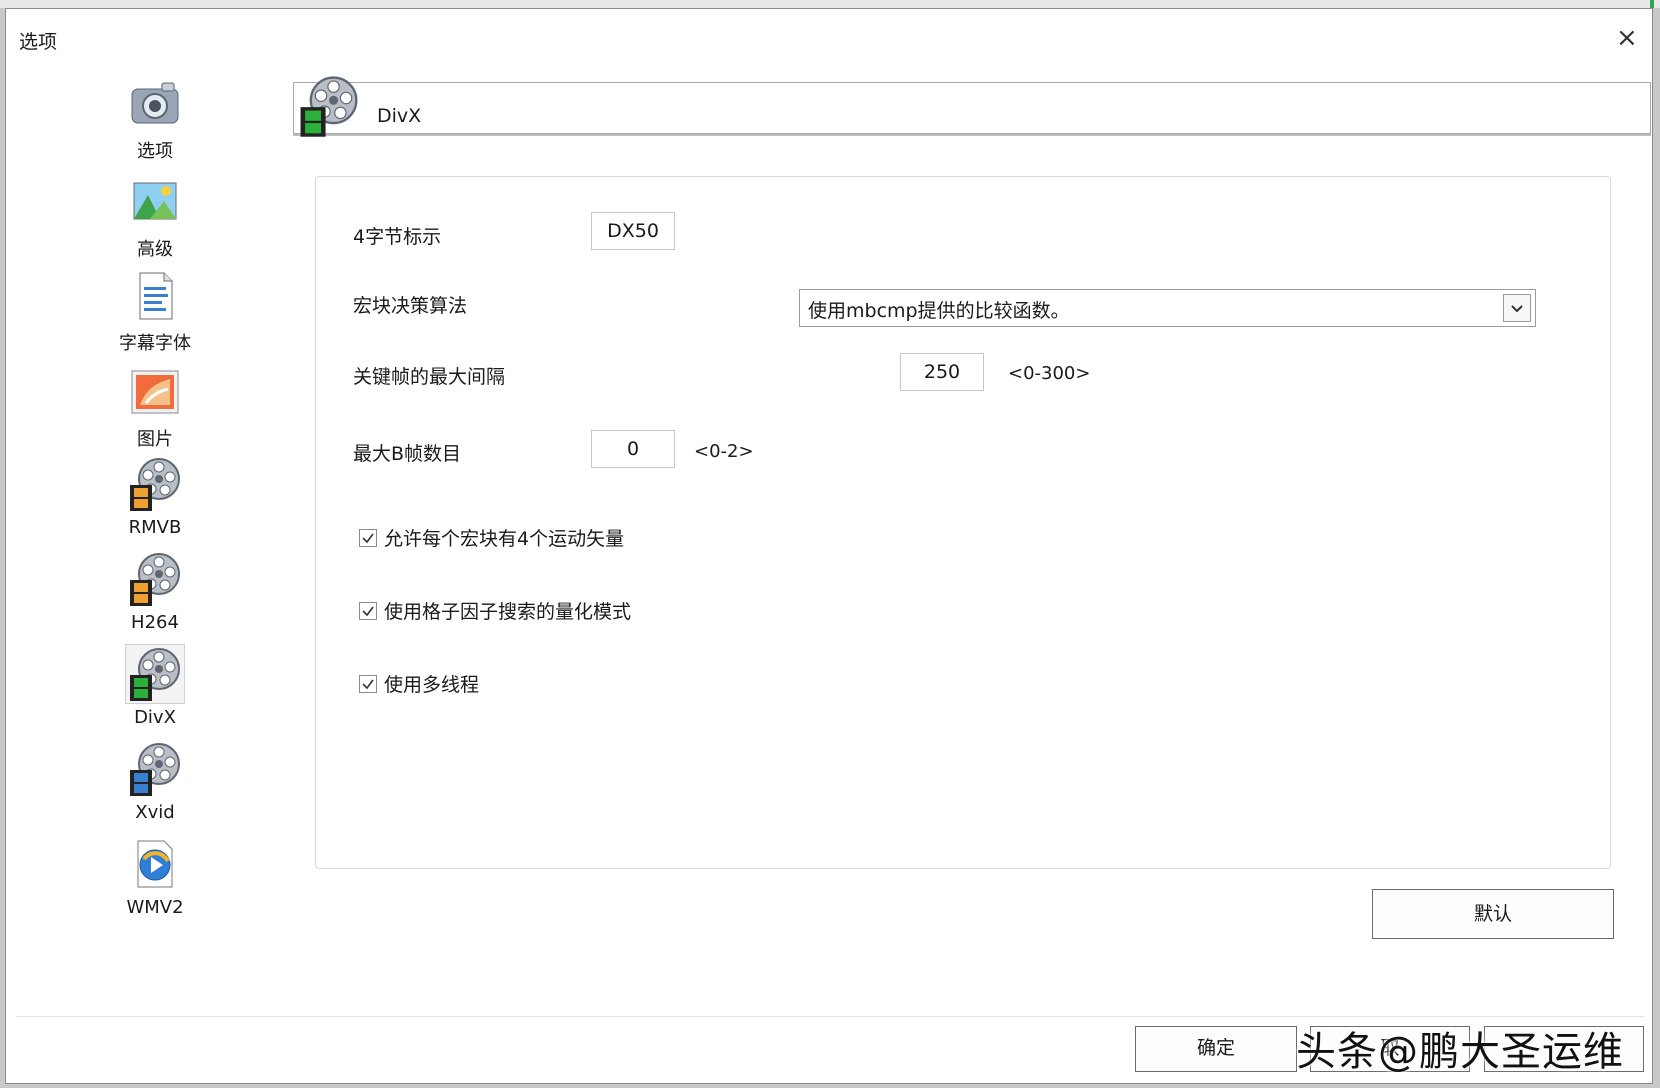 The width and height of the screenshot is (1660, 1088). What do you see at coordinates (155, 579) in the screenshot?
I see `h264-film-reel-icon` at bounding box center [155, 579].